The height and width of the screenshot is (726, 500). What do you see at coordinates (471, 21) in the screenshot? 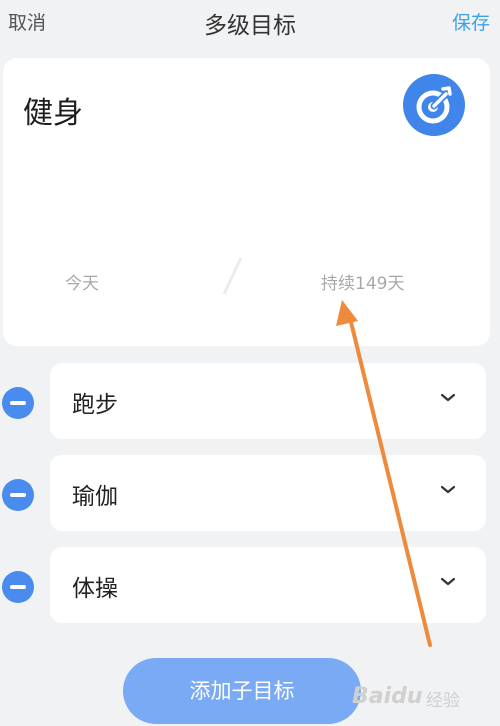
I see `save-button: 保存` at bounding box center [471, 21].